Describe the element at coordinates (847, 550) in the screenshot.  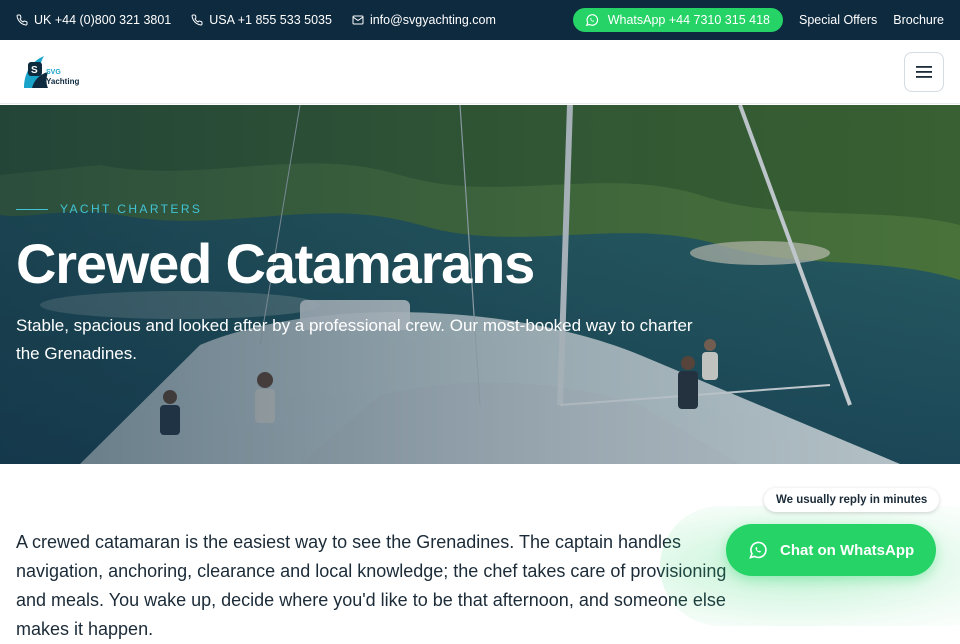
I see `chat-button-label: Chat on WhatsApp` at that location.